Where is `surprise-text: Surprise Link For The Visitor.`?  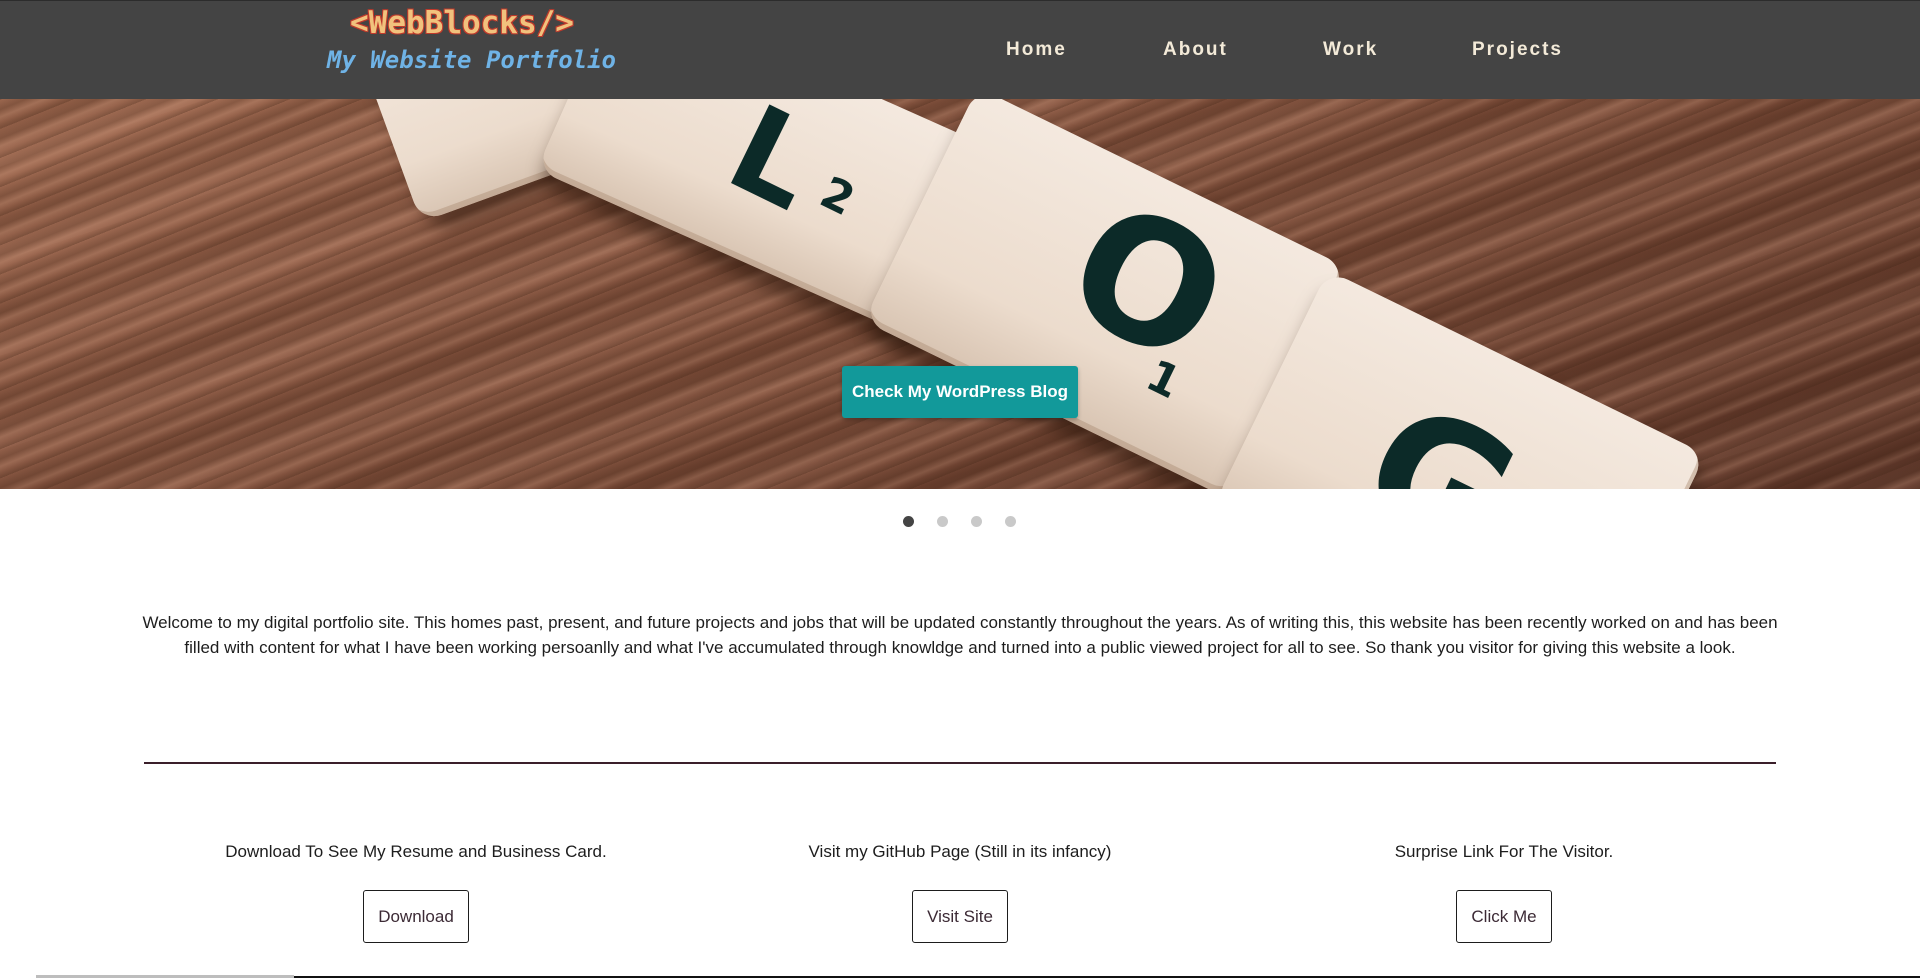 surprise-text: Surprise Link For The Visitor. is located at coordinates (1504, 851).